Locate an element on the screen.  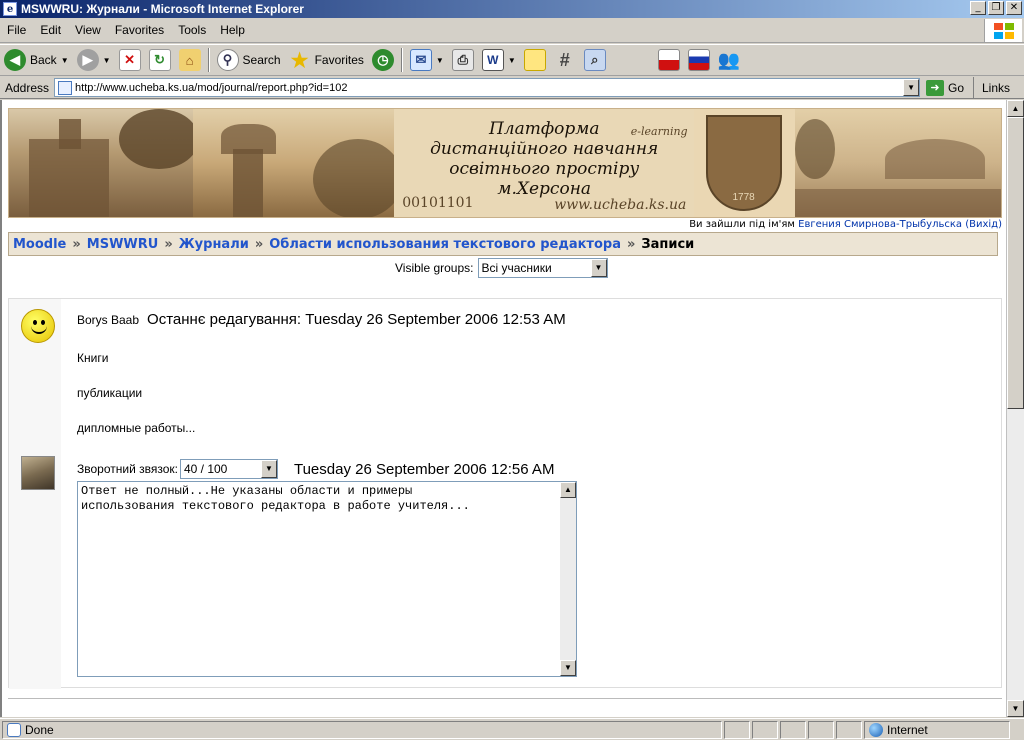
go-button: ➜ Go is located at coordinates (945, 87).